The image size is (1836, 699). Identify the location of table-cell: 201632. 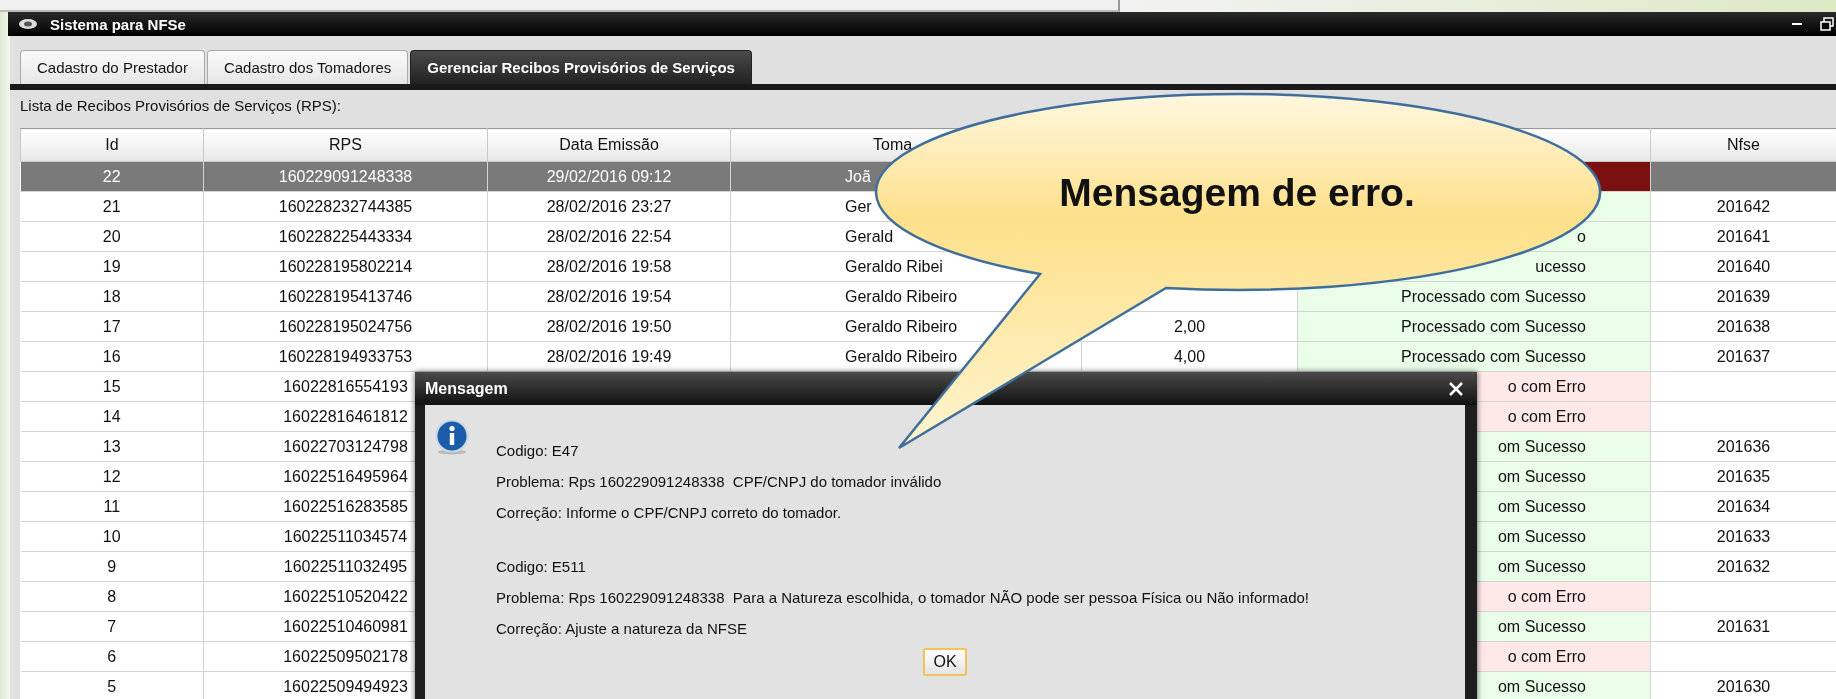
(1743, 566).